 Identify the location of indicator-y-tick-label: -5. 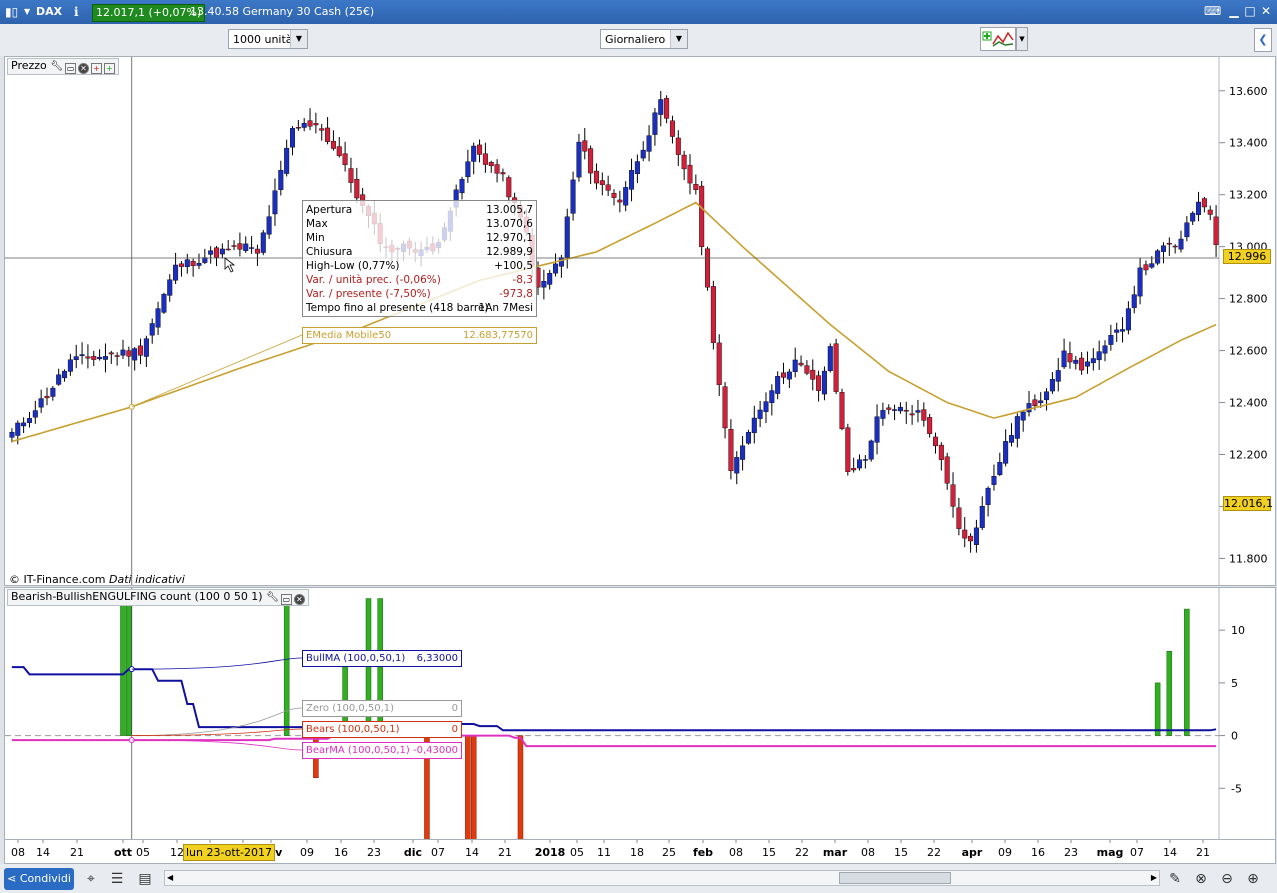
(1236, 788).